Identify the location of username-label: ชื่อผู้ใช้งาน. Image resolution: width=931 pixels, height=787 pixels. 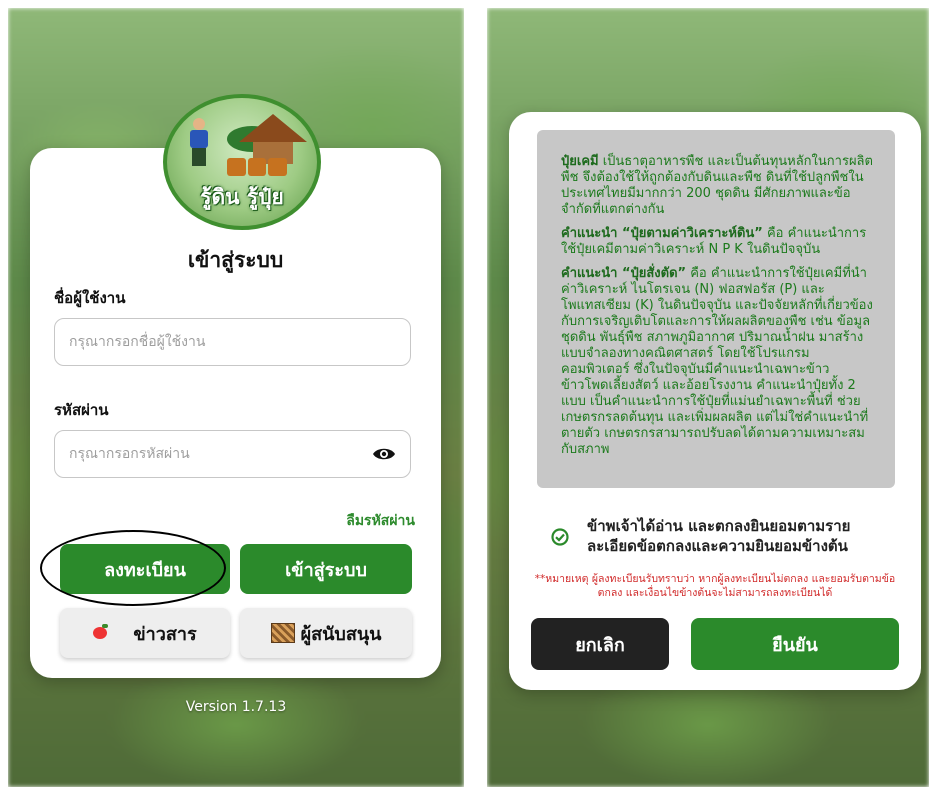
(90, 298).